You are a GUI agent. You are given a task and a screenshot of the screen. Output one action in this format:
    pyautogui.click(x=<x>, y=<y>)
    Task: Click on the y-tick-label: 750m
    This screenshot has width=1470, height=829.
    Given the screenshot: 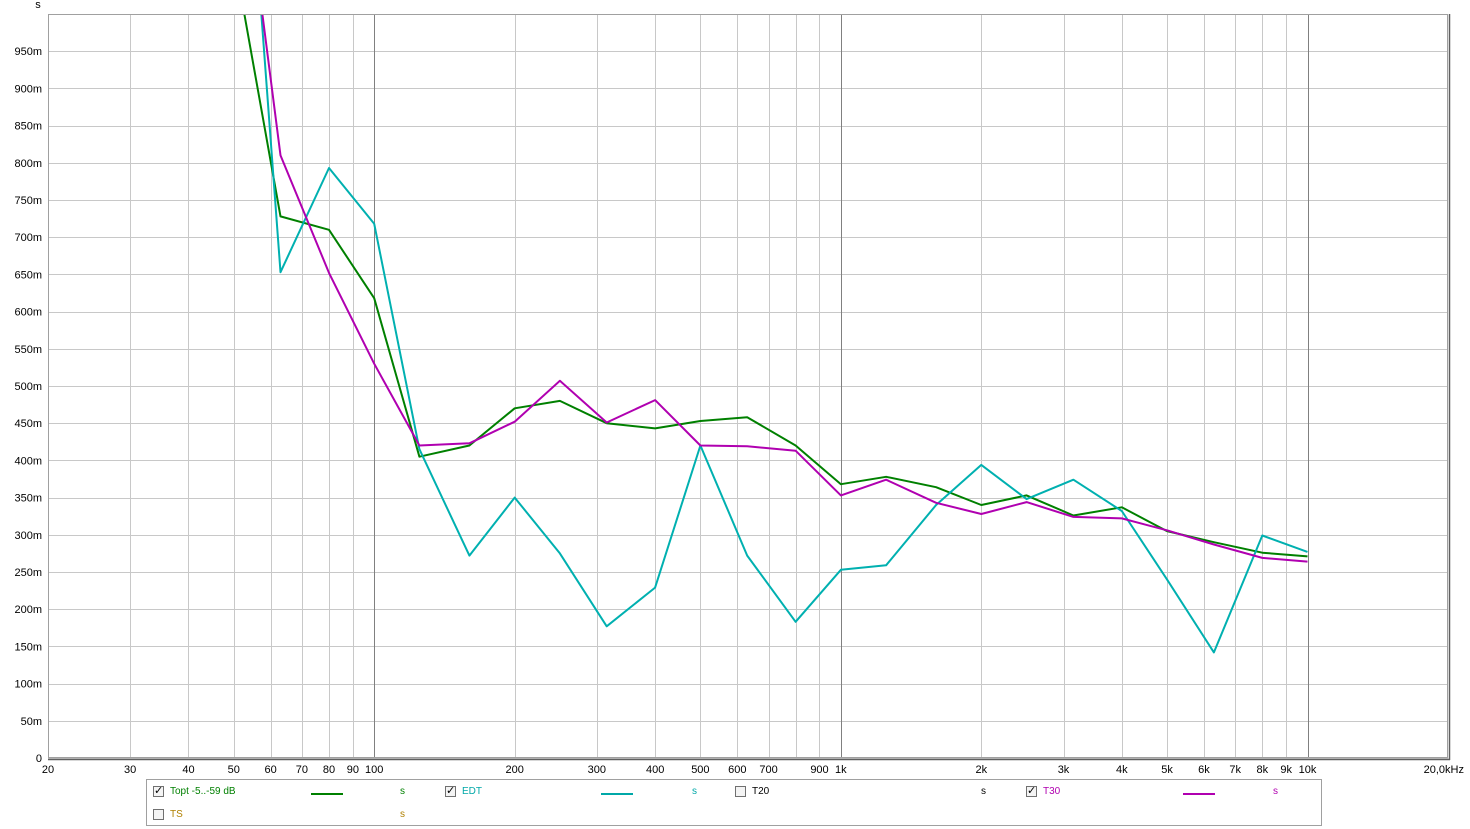 What is the action you would take?
    pyautogui.click(x=28, y=201)
    